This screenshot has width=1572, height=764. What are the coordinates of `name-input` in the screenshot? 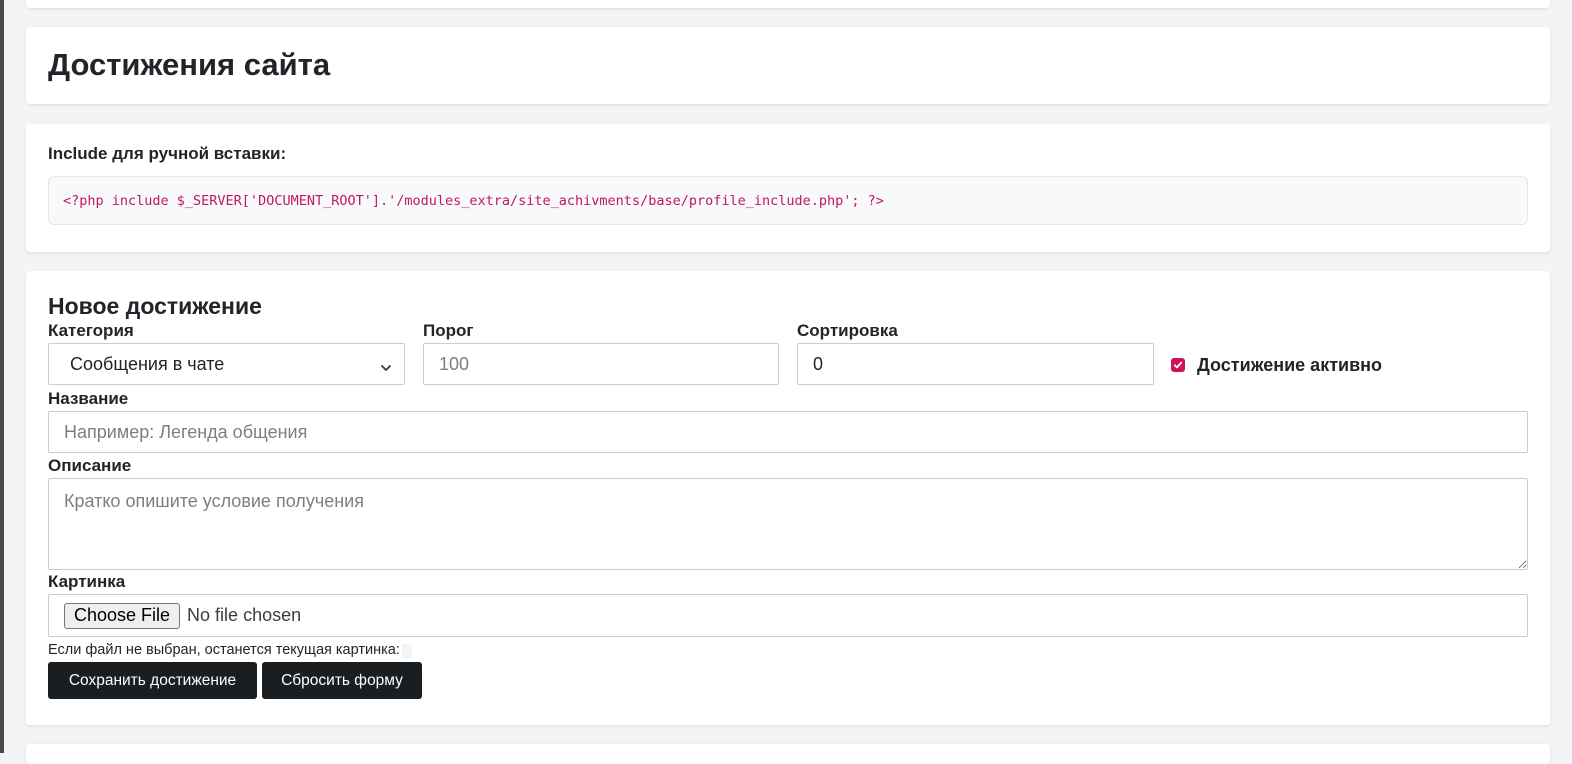 It's located at (788, 432).